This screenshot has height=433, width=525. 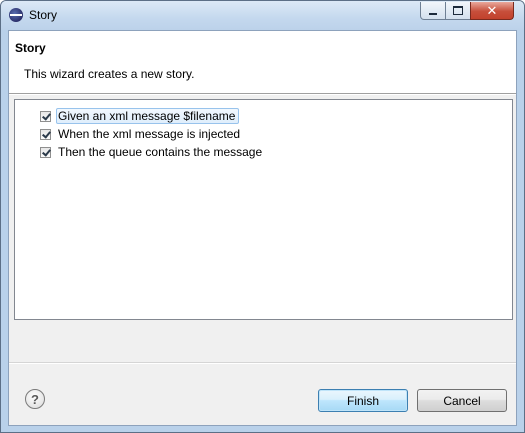 I want to click on page-title: Story, so click(x=30, y=48).